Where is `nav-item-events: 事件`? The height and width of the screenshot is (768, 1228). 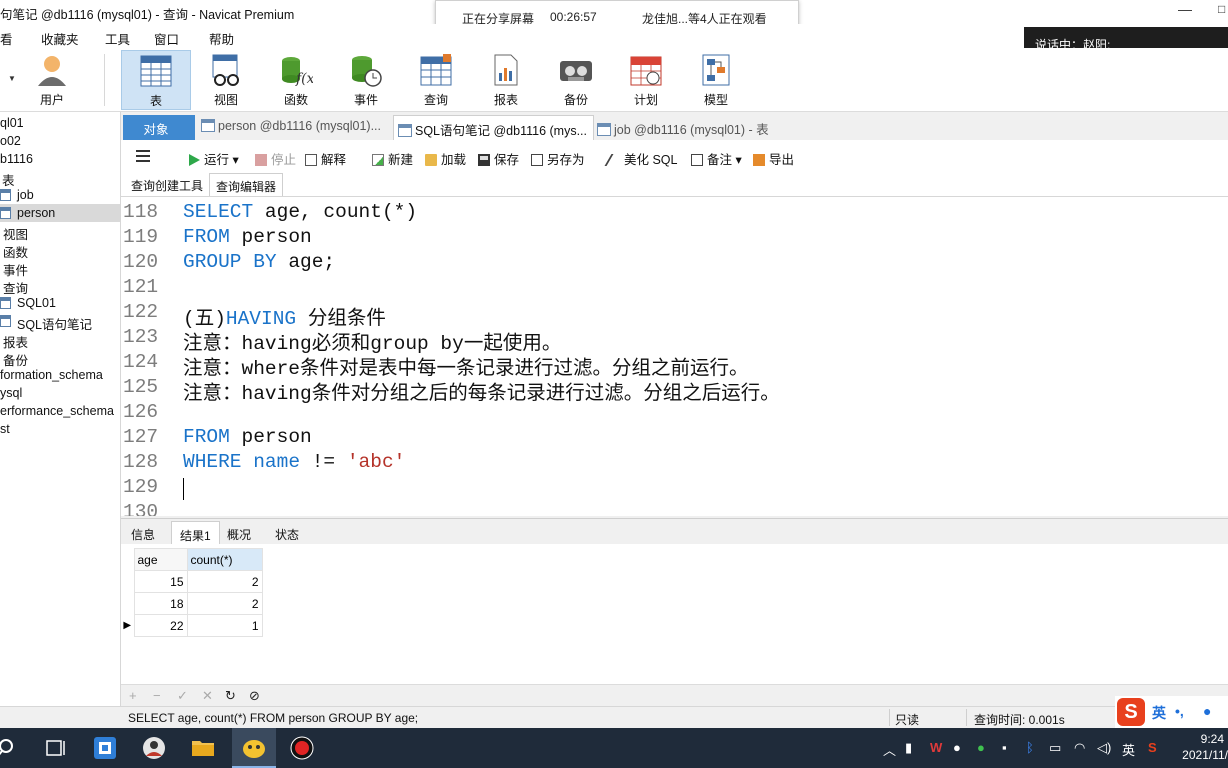 nav-item-events: 事件 is located at coordinates (60, 268).